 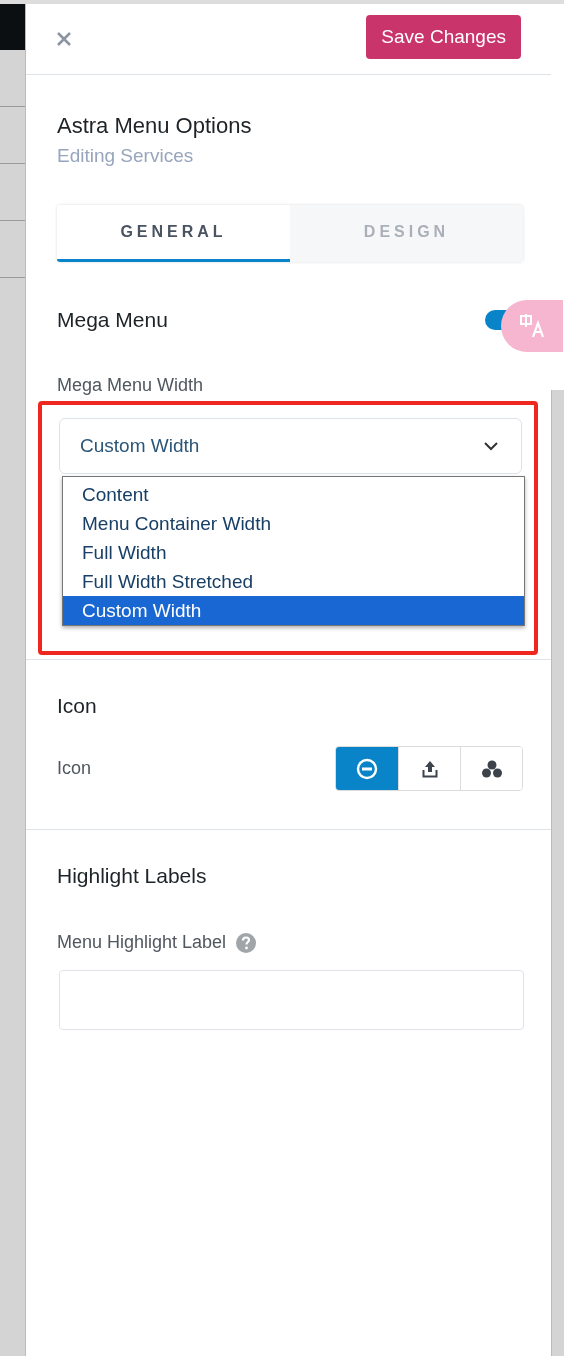 I want to click on chevron-down-icon, so click(x=491, y=446).